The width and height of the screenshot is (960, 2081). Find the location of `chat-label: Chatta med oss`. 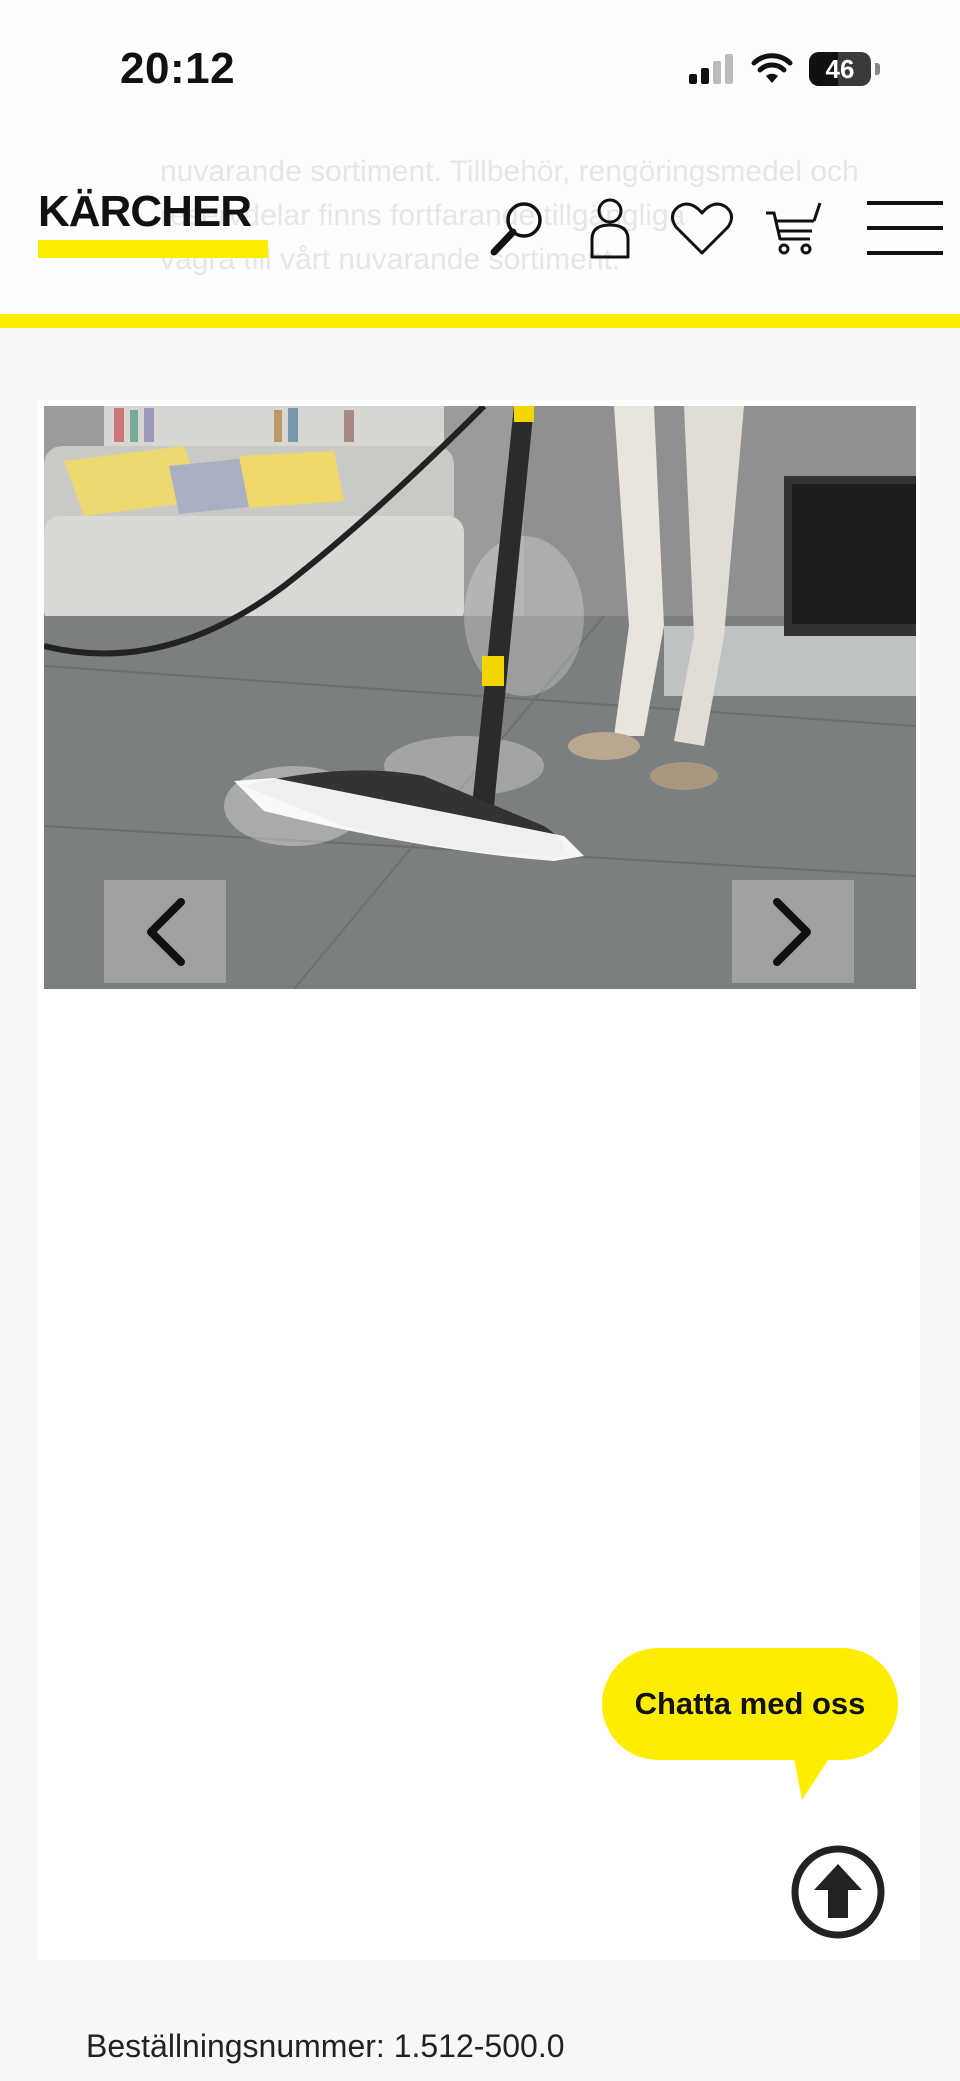

chat-label: Chatta med oss is located at coordinates (750, 1703).